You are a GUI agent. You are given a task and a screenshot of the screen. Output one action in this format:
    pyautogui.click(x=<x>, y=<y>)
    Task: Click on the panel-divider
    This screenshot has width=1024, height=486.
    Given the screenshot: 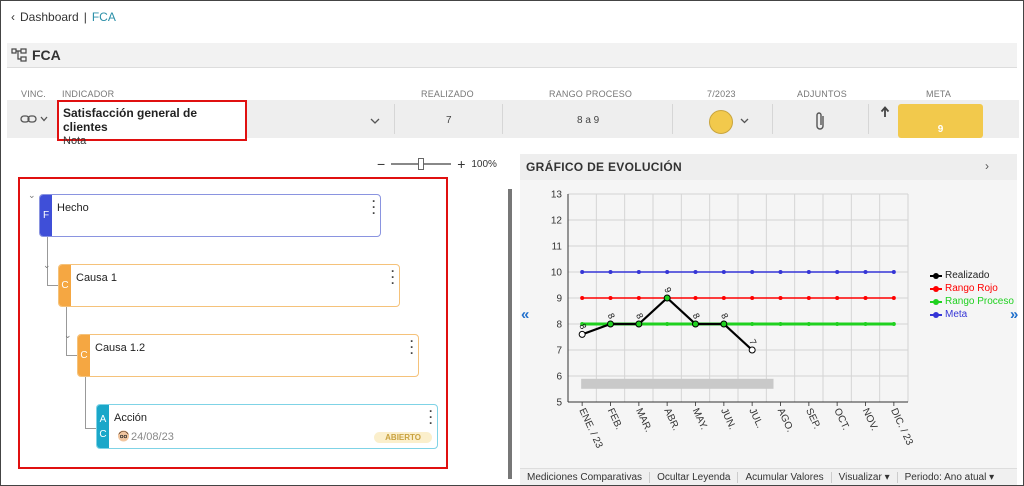 What is the action you would take?
    pyautogui.click(x=510, y=334)
    